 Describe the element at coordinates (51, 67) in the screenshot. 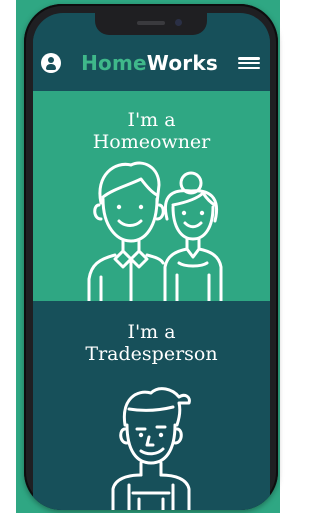

I see `user-icon-body` at that location.